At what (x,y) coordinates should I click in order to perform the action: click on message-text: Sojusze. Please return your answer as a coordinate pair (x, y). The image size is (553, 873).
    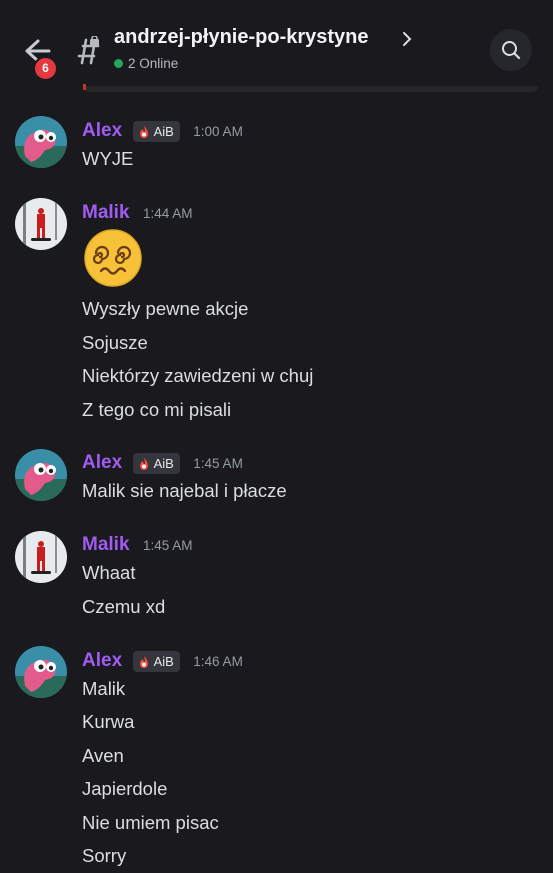
    Looking at the image, I should click on (115, 342).